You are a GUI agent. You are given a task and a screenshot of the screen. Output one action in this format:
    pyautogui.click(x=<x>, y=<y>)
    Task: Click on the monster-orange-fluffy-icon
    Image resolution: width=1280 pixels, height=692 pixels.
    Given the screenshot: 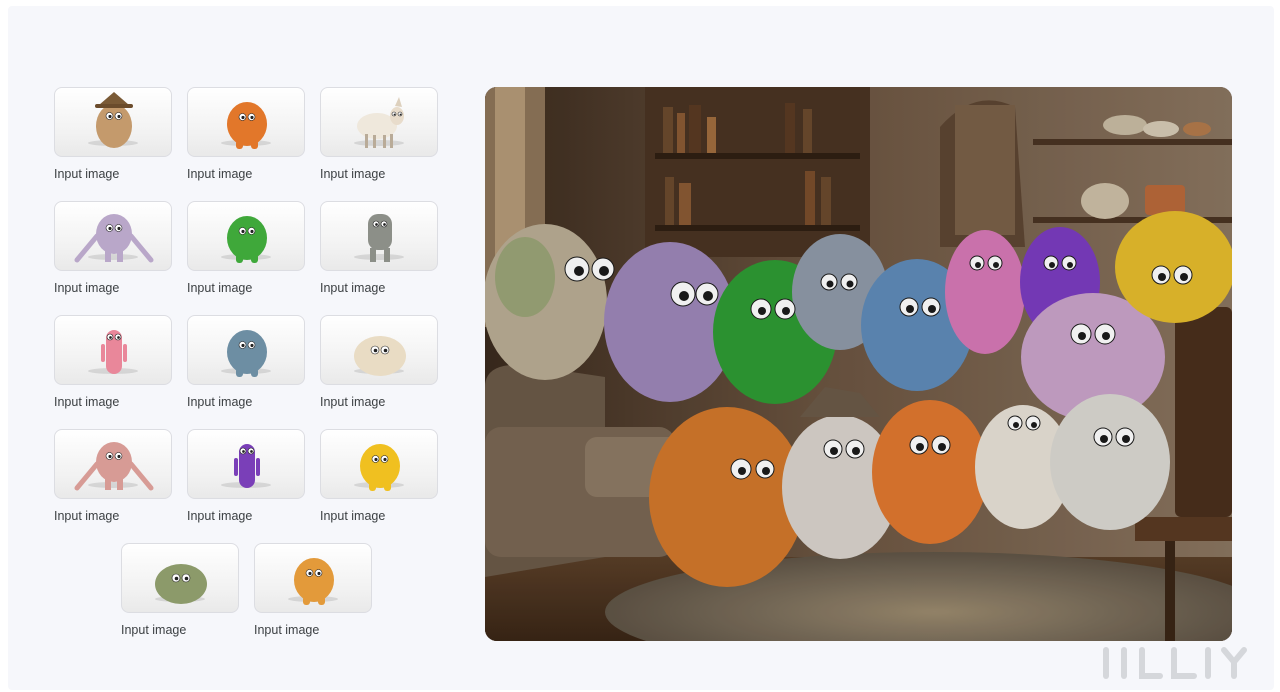 What is the action you would take?
    pyautogui.click(x=247, y=125)
    